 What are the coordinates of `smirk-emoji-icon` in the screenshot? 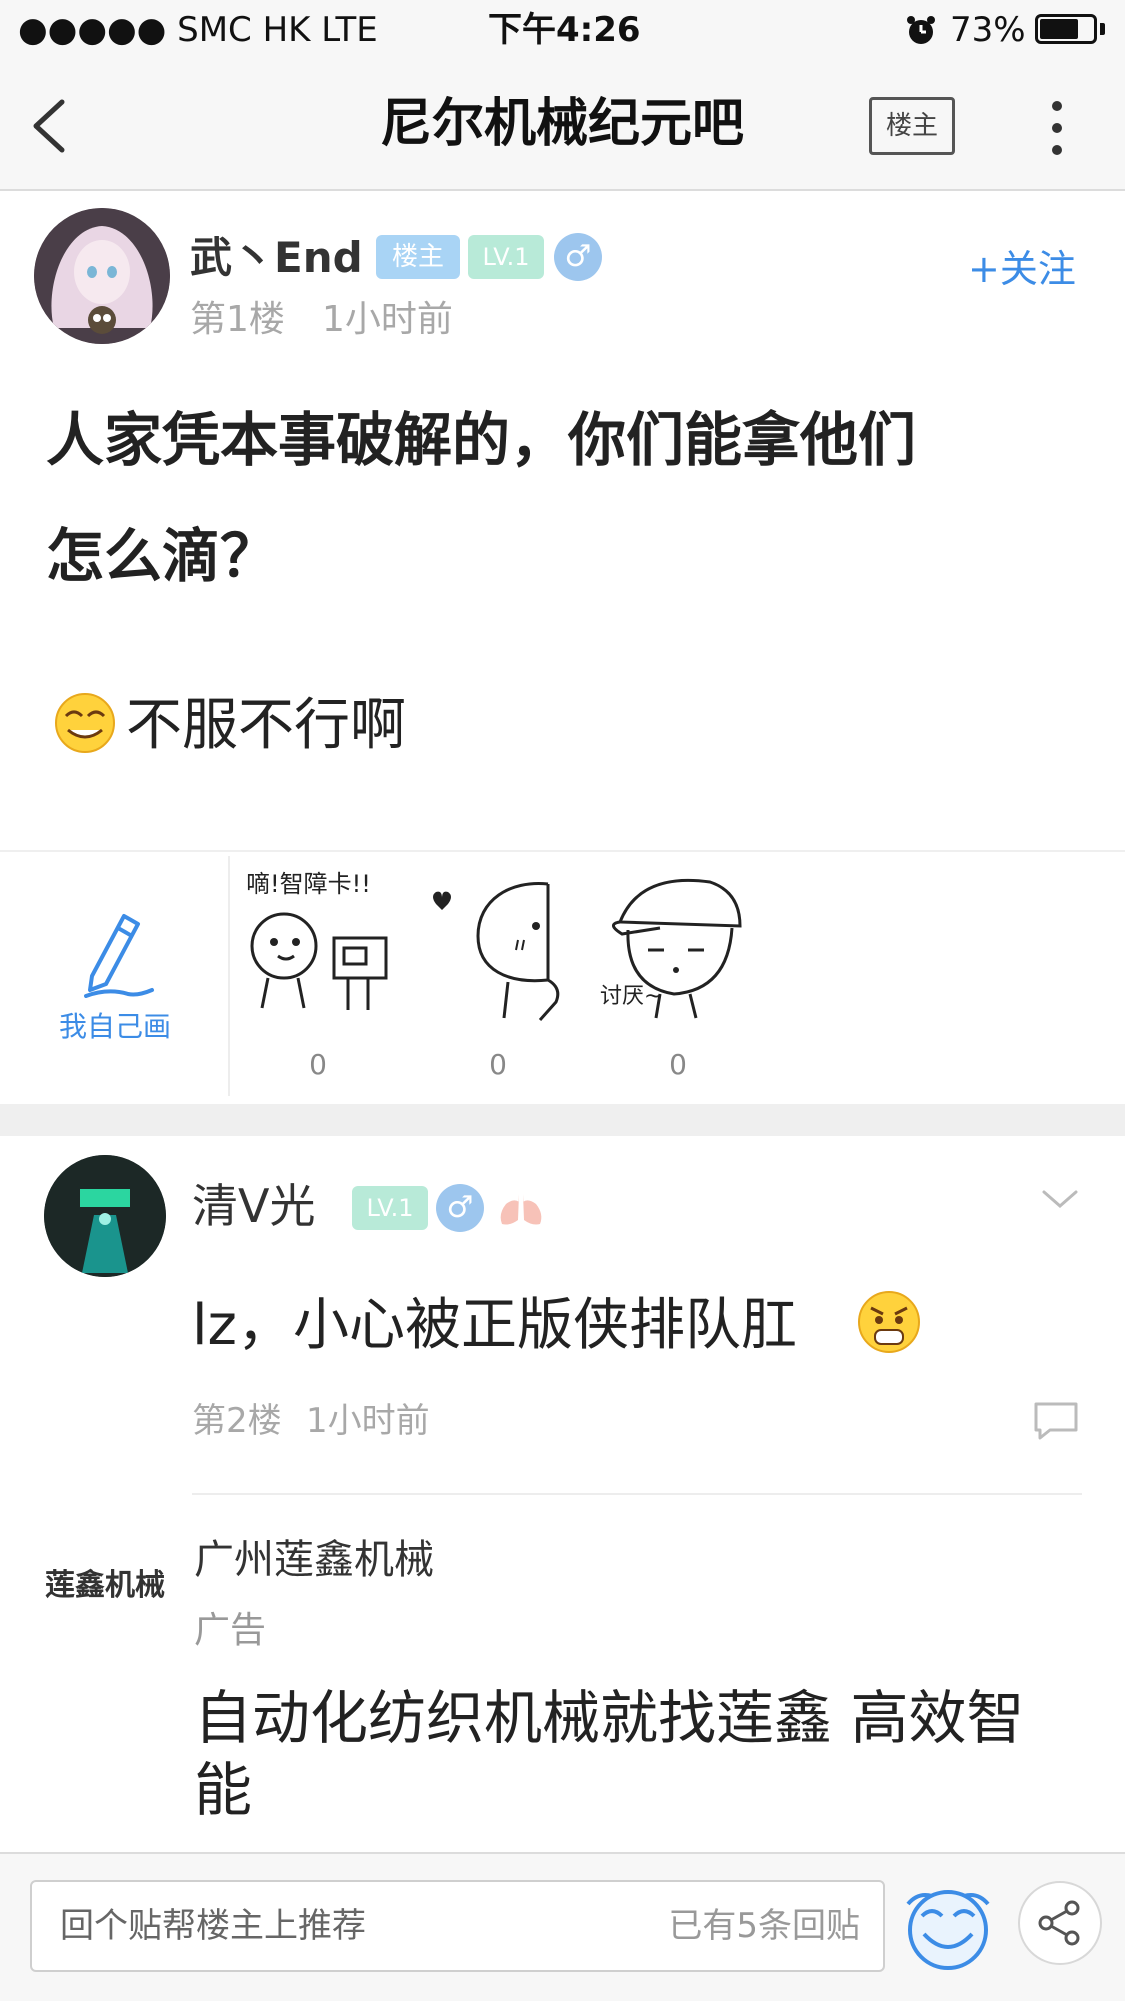 It's located at (85, 723).